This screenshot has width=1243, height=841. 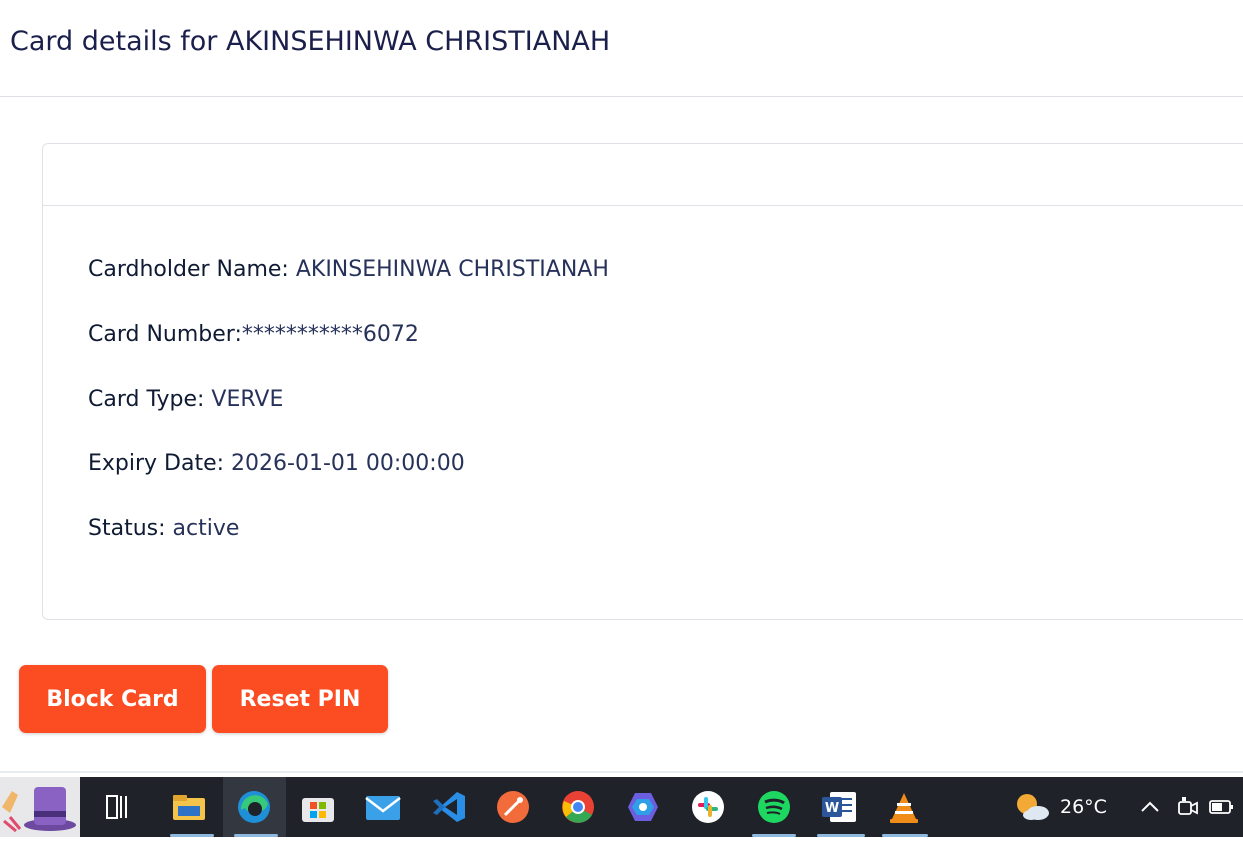 What do you see at coordinates (344, 463) in the screenshot?
I see `expiry-date-value: 2026-01-01 00:00:00` at bounding box center [344, 463].